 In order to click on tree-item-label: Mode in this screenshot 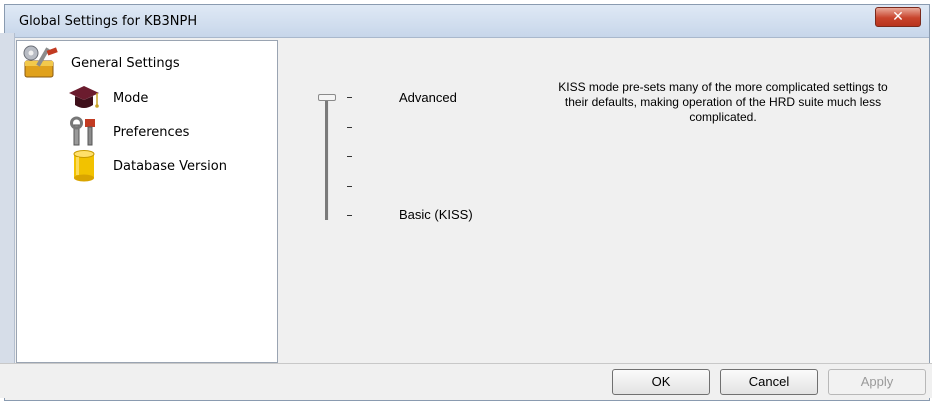, I will do `click(131, 98)`.